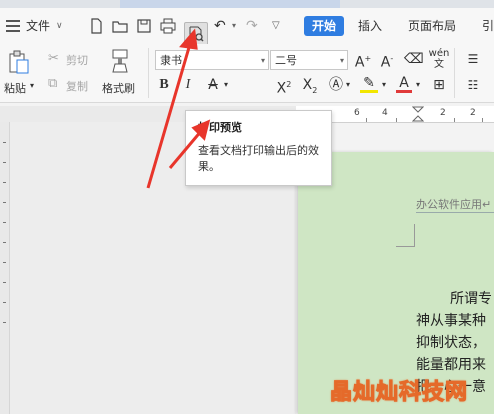 This screenshot has height=414, width=494. I want to click on title-bar, so click(247, 4).